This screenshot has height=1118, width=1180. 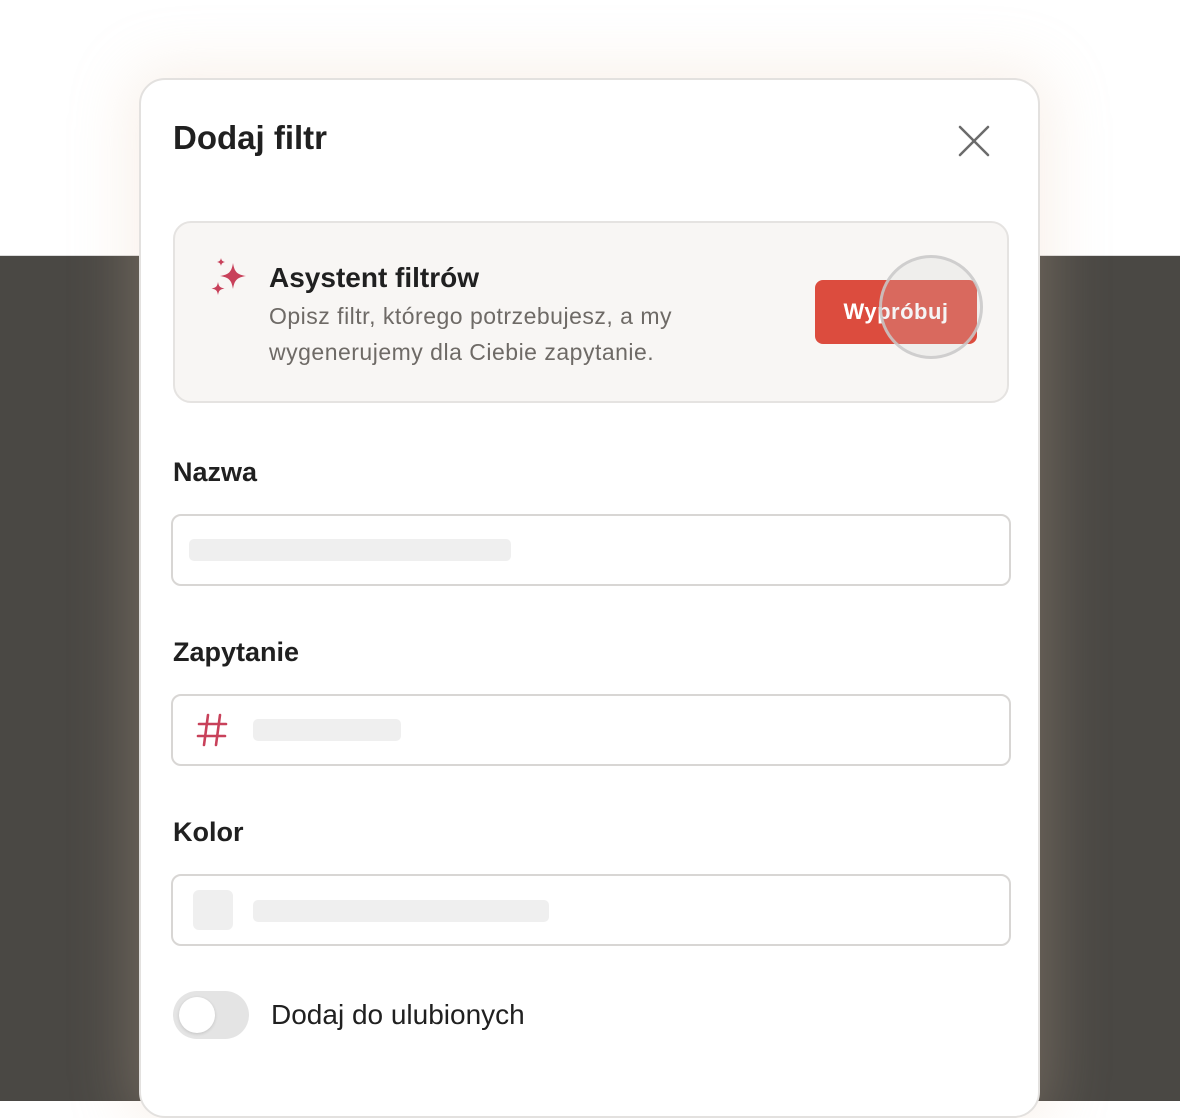 I want to click on assistant-title: Asystent filtrów, so click(x=374, y=277).